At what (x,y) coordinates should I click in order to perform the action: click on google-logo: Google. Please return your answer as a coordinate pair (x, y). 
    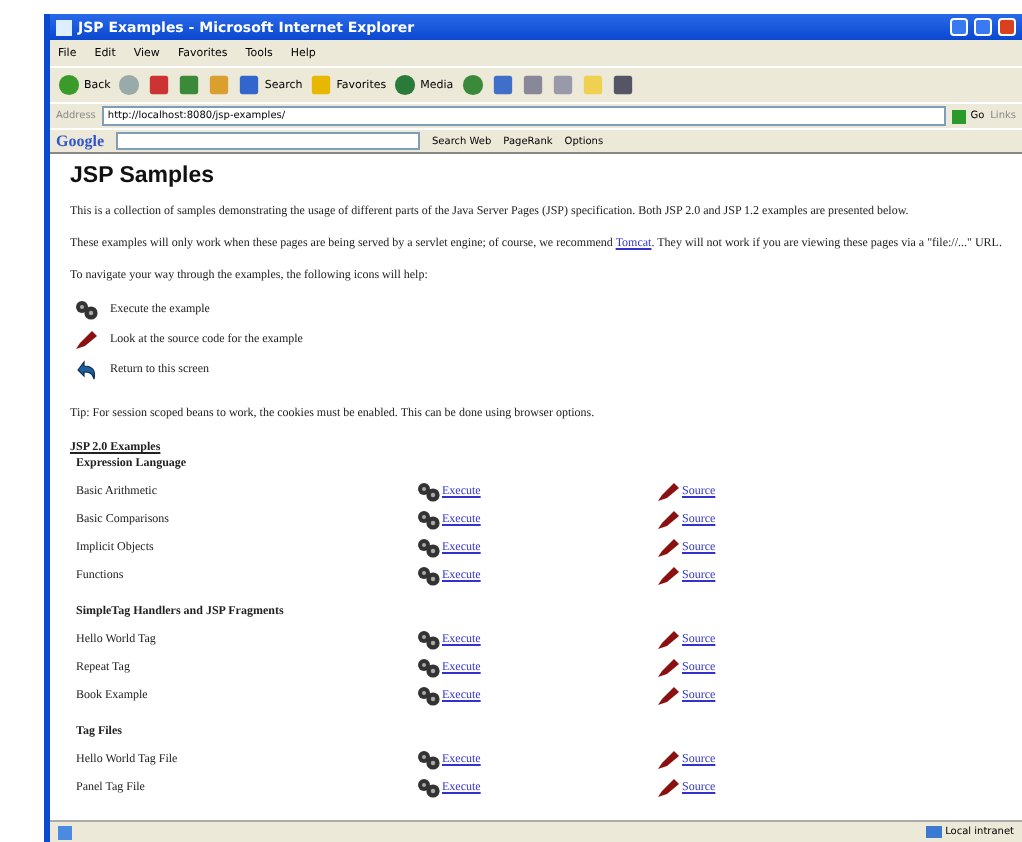
    Looking at the image, I should click on (80, 141).